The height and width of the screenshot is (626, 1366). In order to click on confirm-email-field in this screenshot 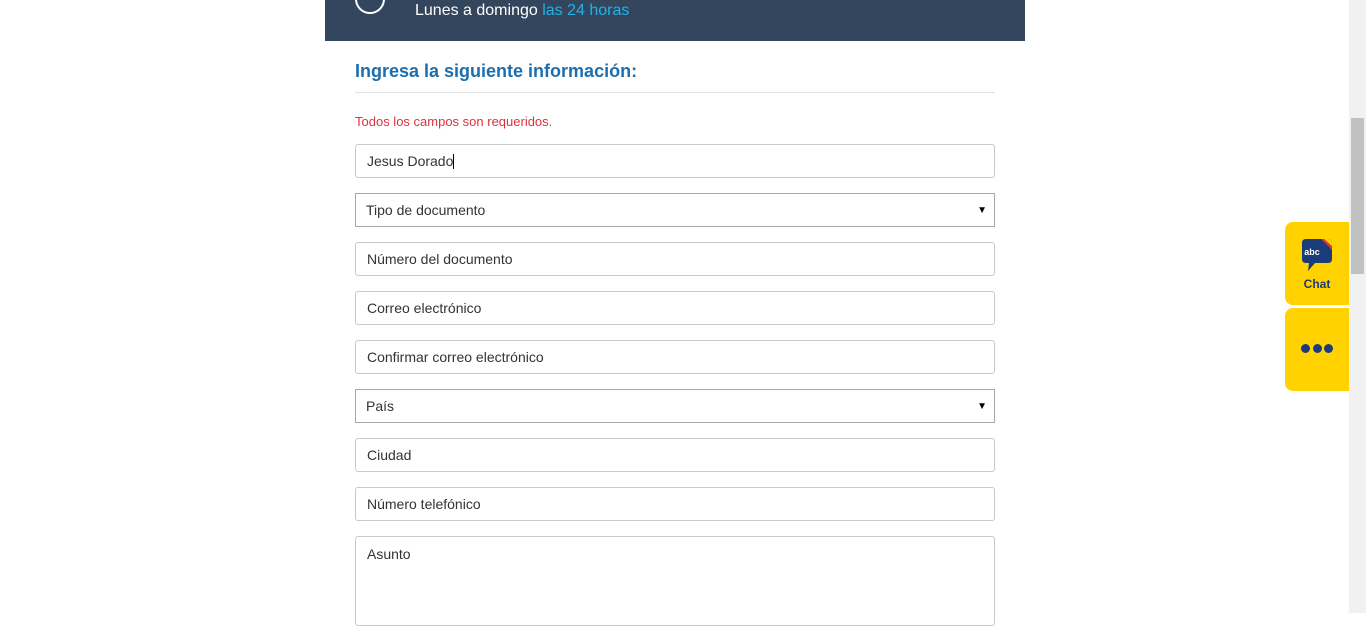, I will do `click(675, 357)`.